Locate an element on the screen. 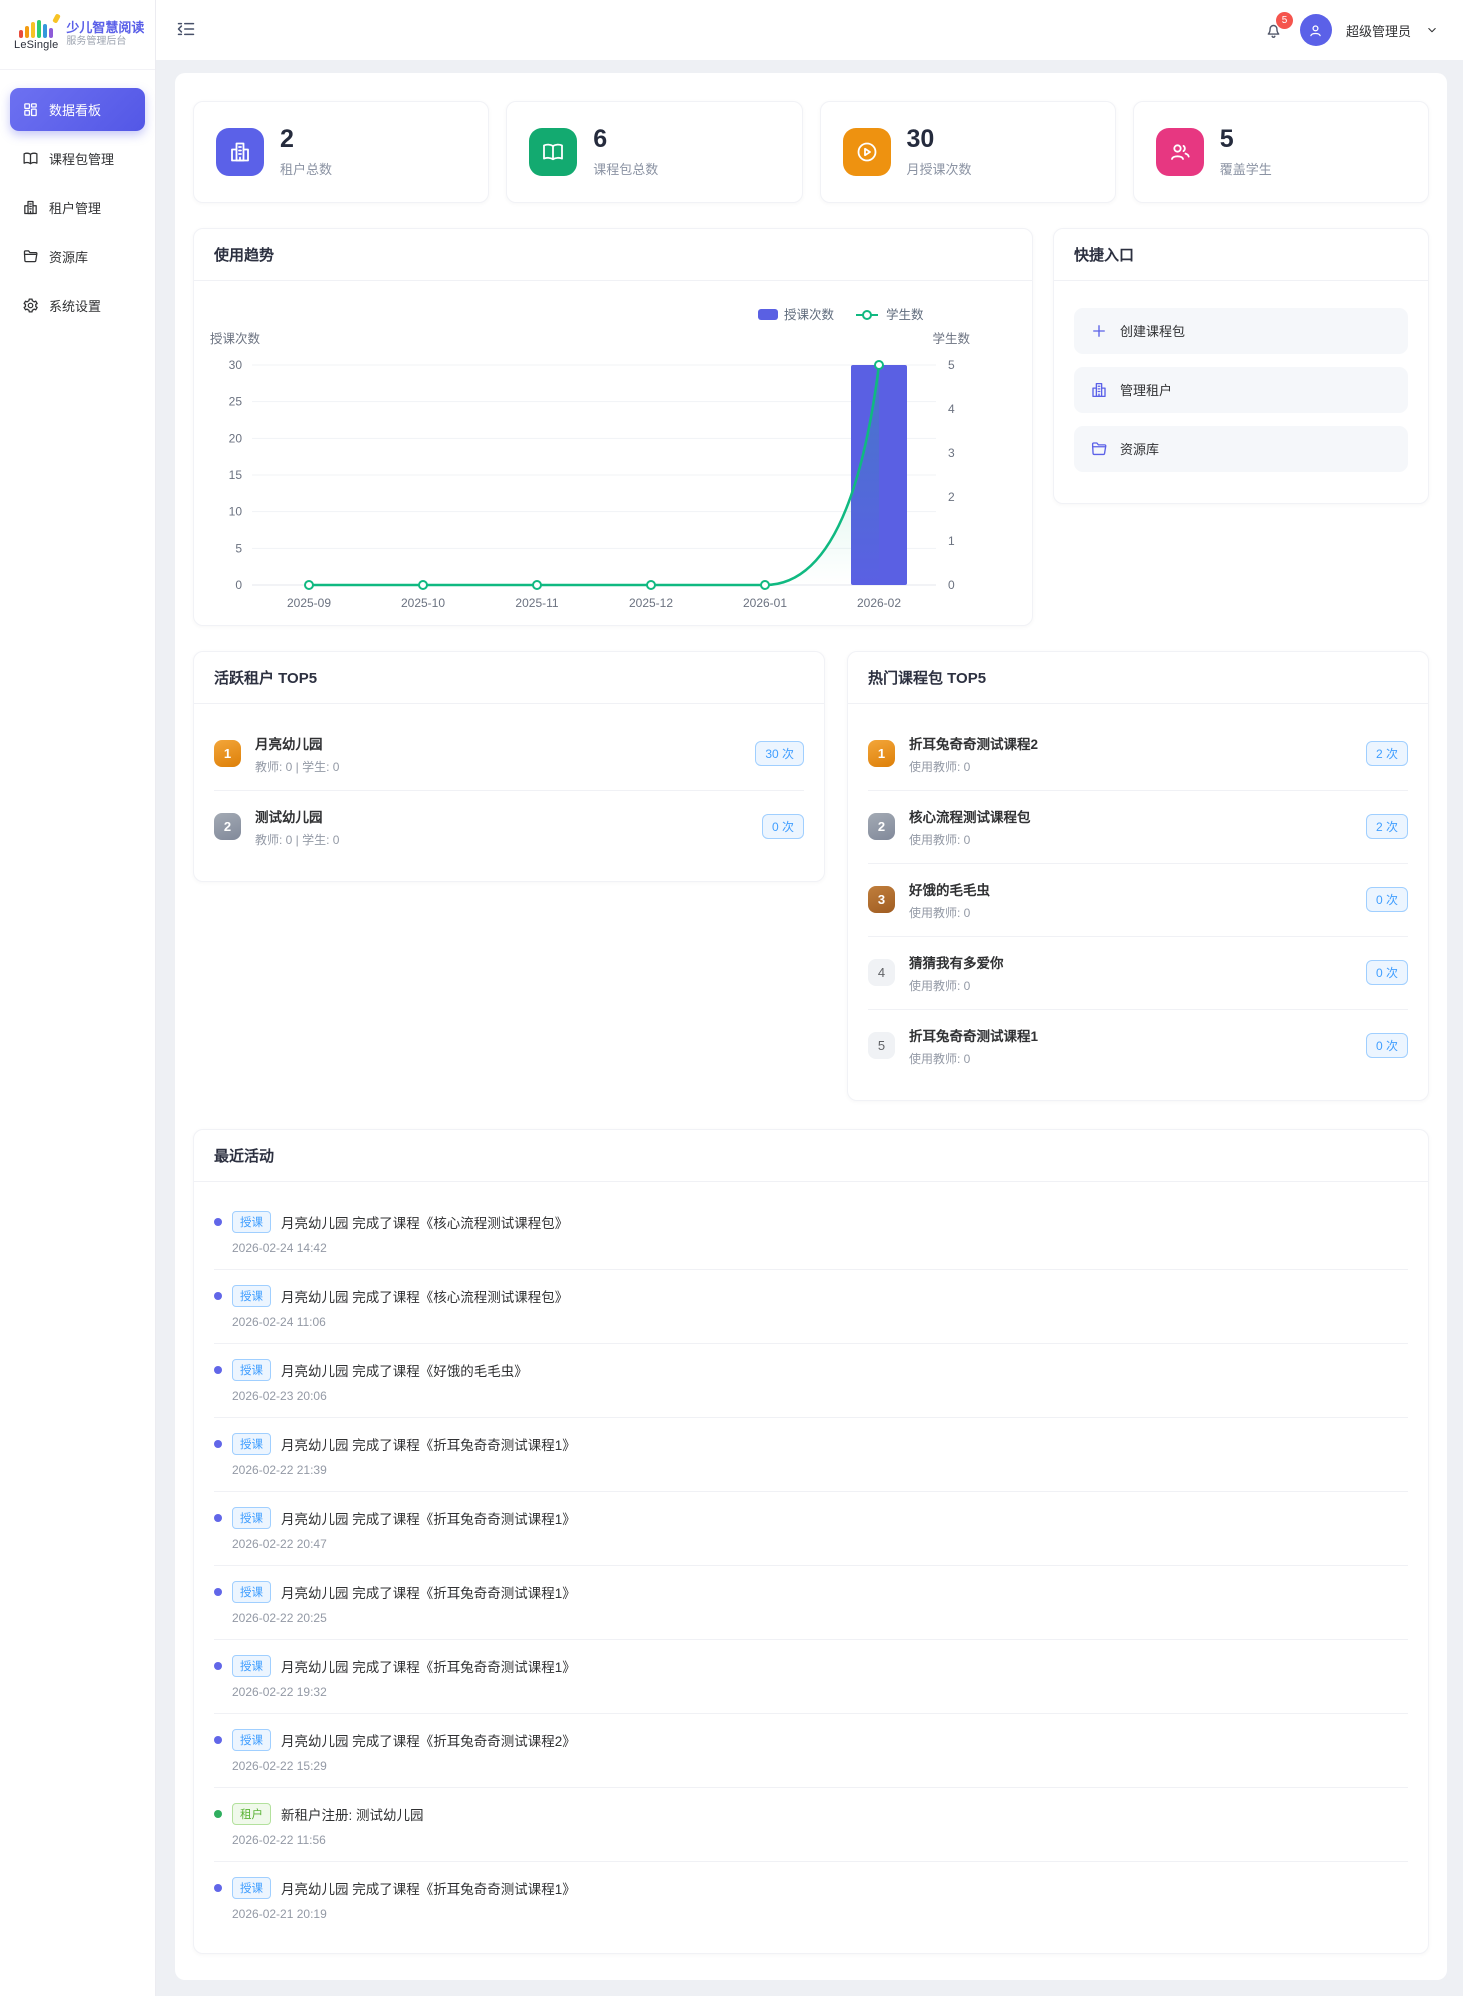 The width and height of the screenshot is (1463, 1996). stat-value: 6 is located at coordinates (600, 139).